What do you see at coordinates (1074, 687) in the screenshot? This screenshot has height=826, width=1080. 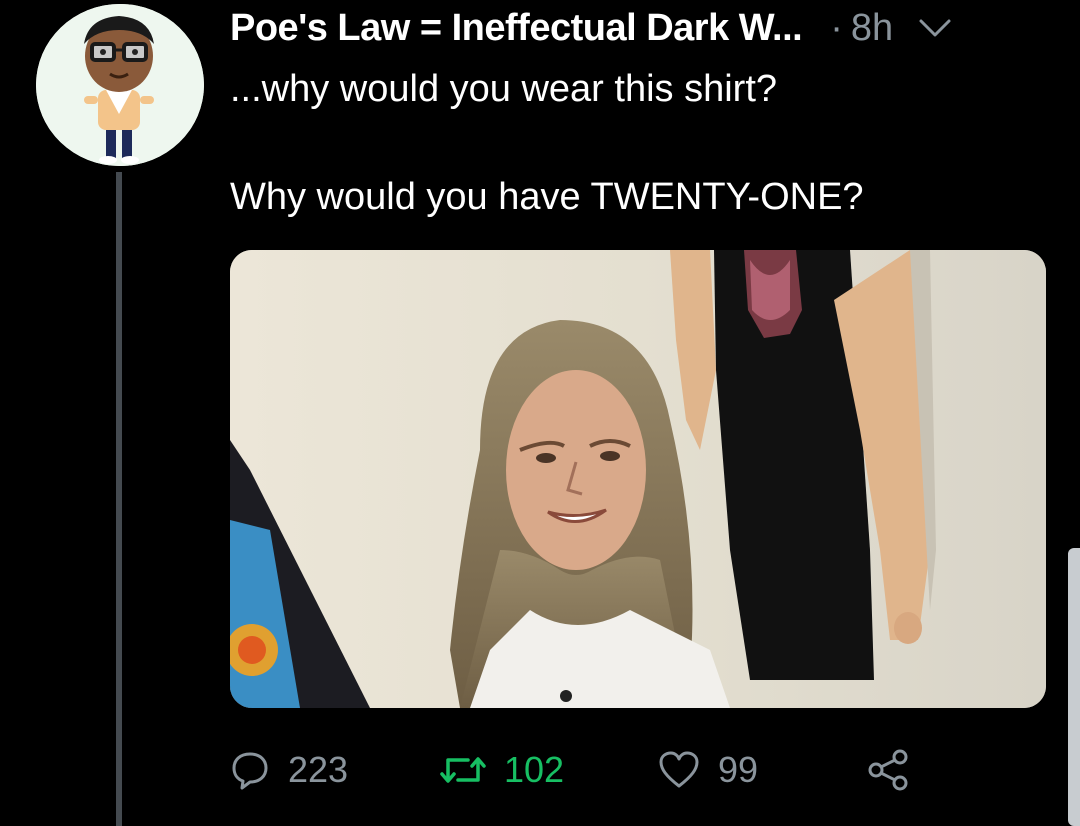 I see `scrollbar` at bounding box center [1074, 687].